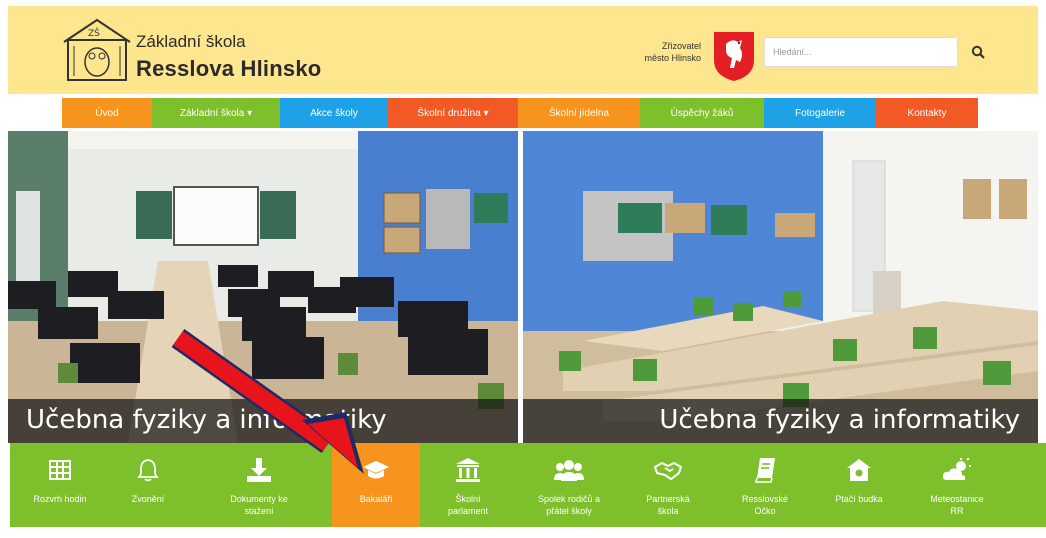 Image resolution: width=1046 pixels, height=538 pixels. I want to click on founder-label: Zřizovatel, so click(681, 46).